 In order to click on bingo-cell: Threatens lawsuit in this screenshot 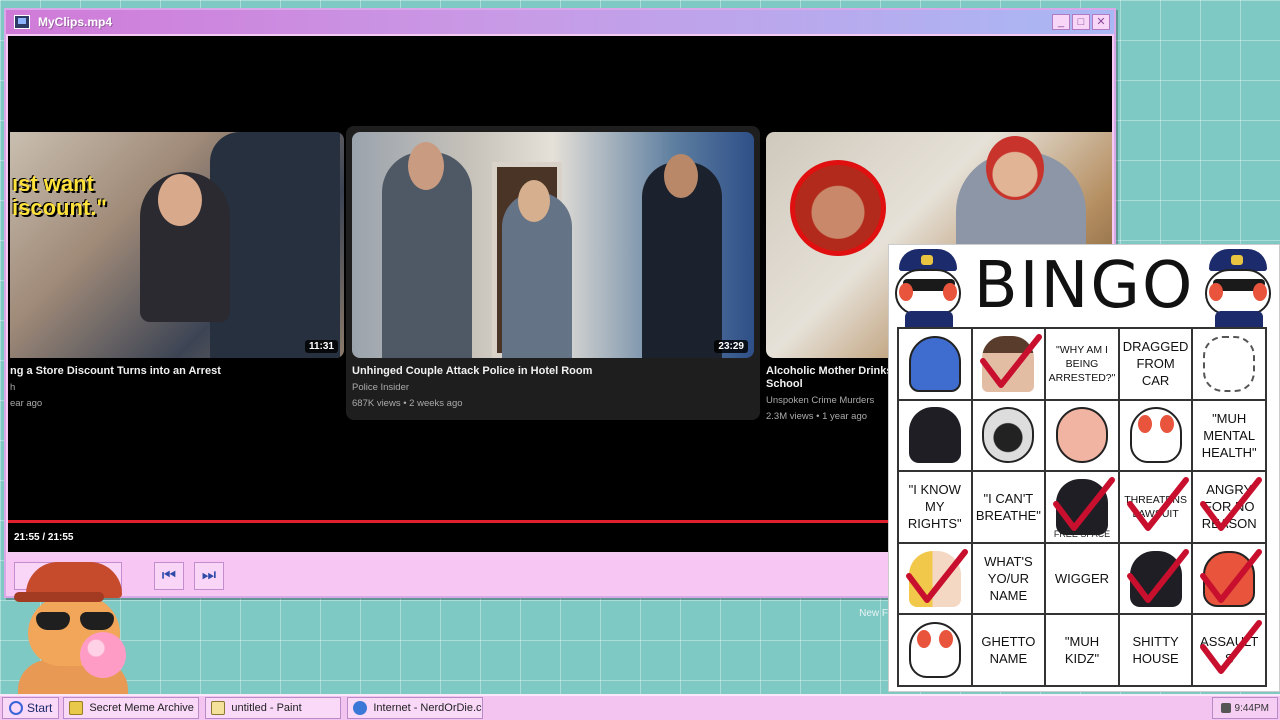, I will do `click(1155, 507)`.